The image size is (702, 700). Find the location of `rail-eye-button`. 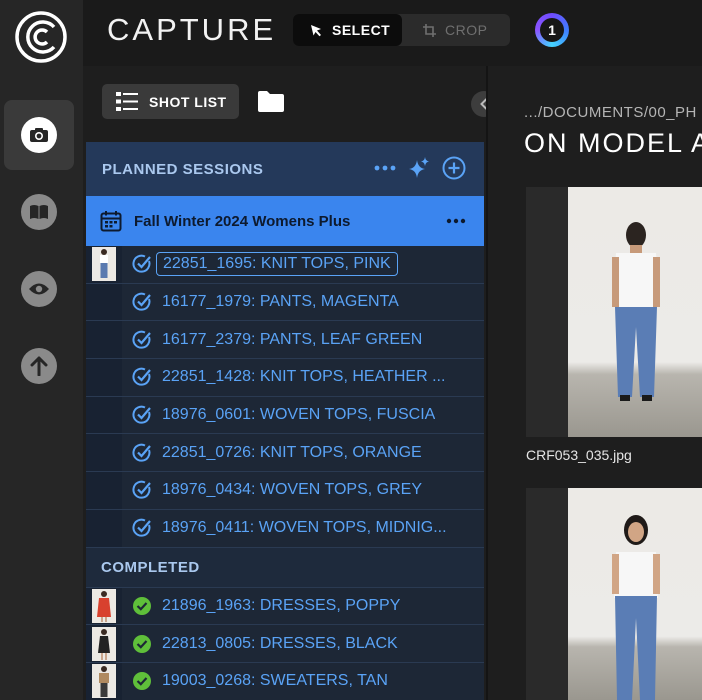

rail-eye-button is located at coordinates (39, 289).